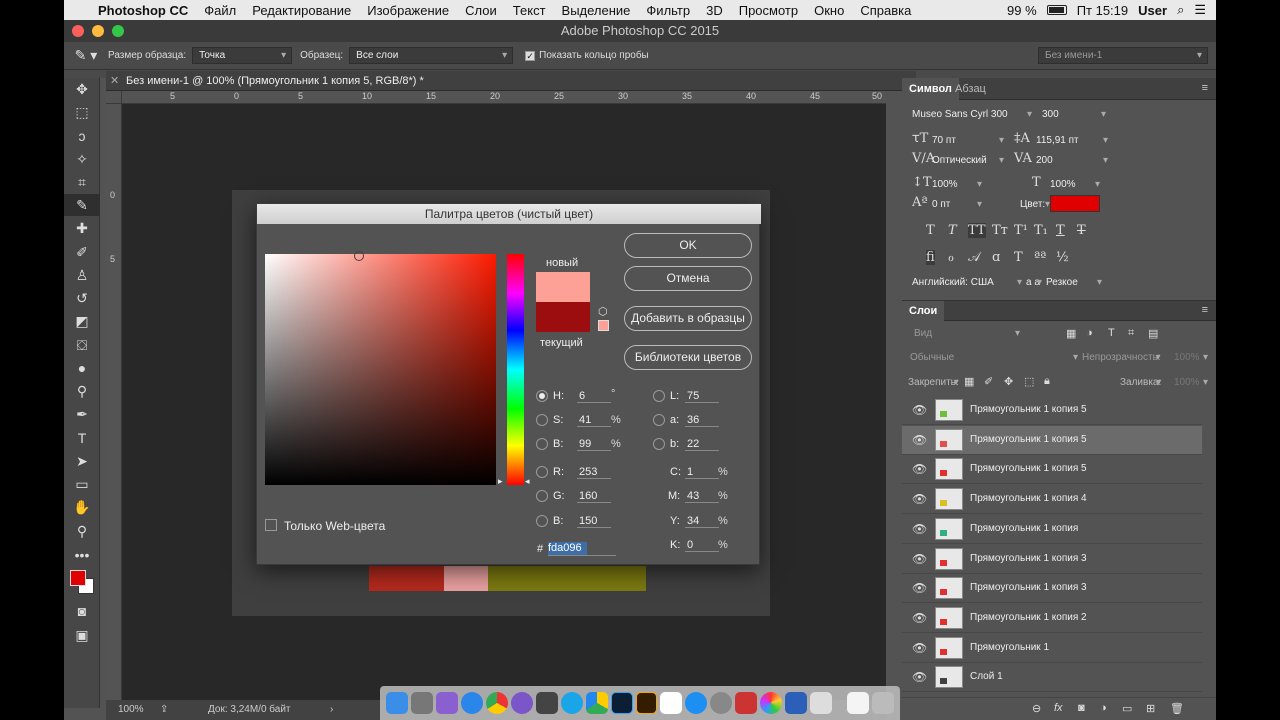 The width and height of the screenshot is (1280, 720). I want to click on layer-style-icon: fx, so click(1058, 708).